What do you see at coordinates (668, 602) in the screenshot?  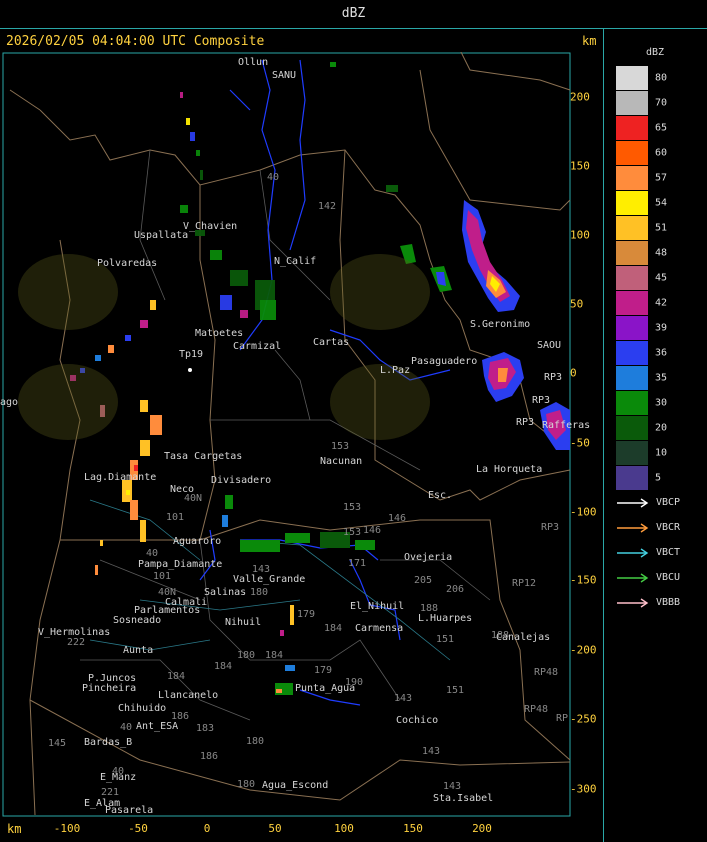 I see `radar-legend-label: VBBB` at bounding box center [668, 602].